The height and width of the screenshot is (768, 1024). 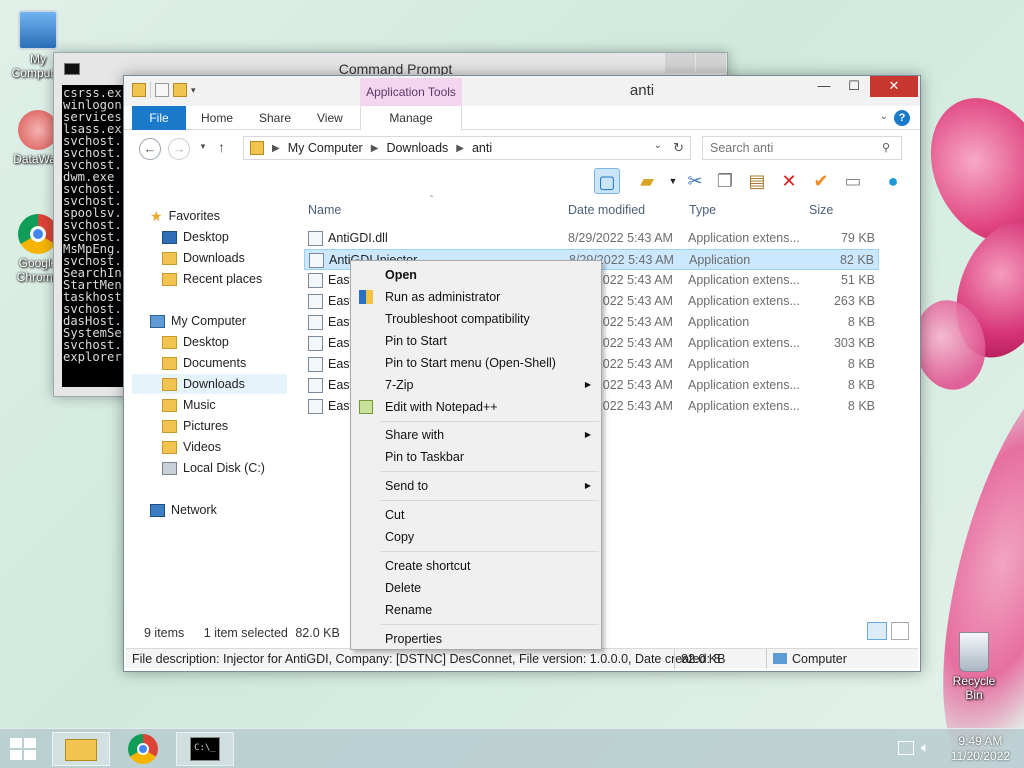 I want to click on search-input: Search anti, so click(x=802, y=148).